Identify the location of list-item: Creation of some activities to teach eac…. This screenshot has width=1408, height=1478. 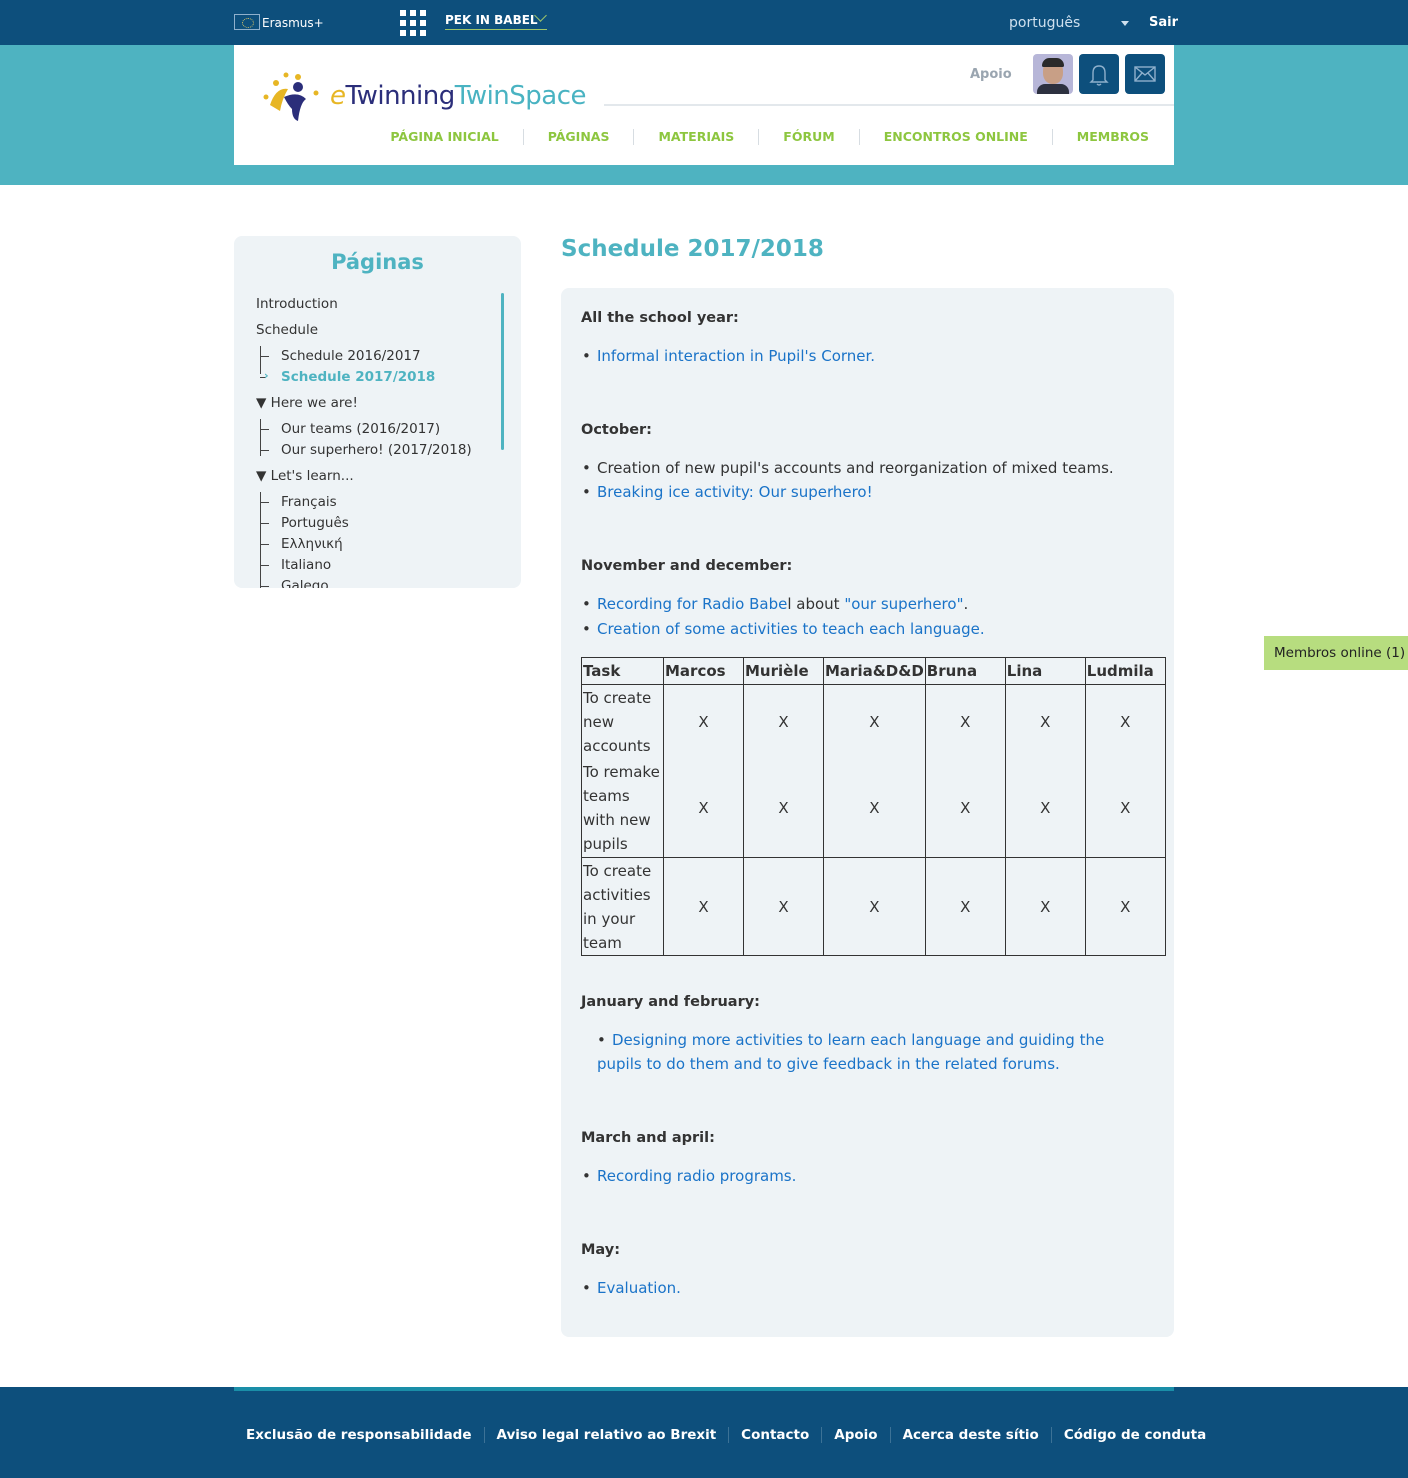
(783, 629).